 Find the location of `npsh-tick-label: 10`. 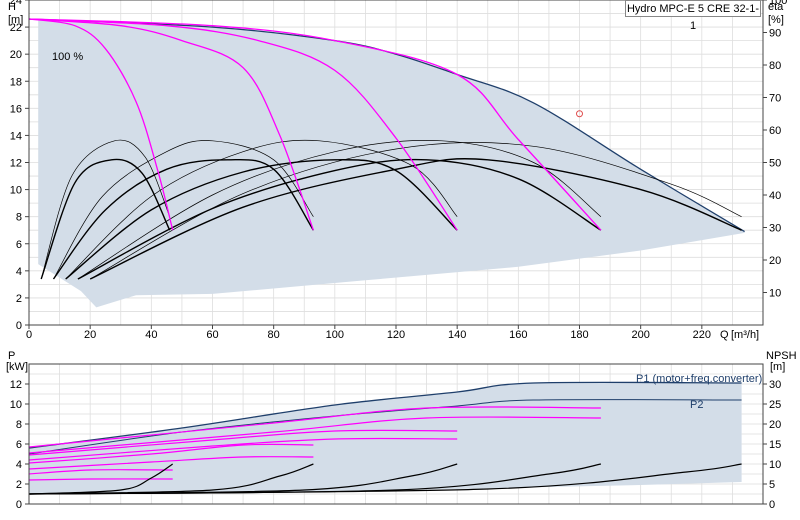

npsh-tick-label: 10 is located at coordinates (775, 465).